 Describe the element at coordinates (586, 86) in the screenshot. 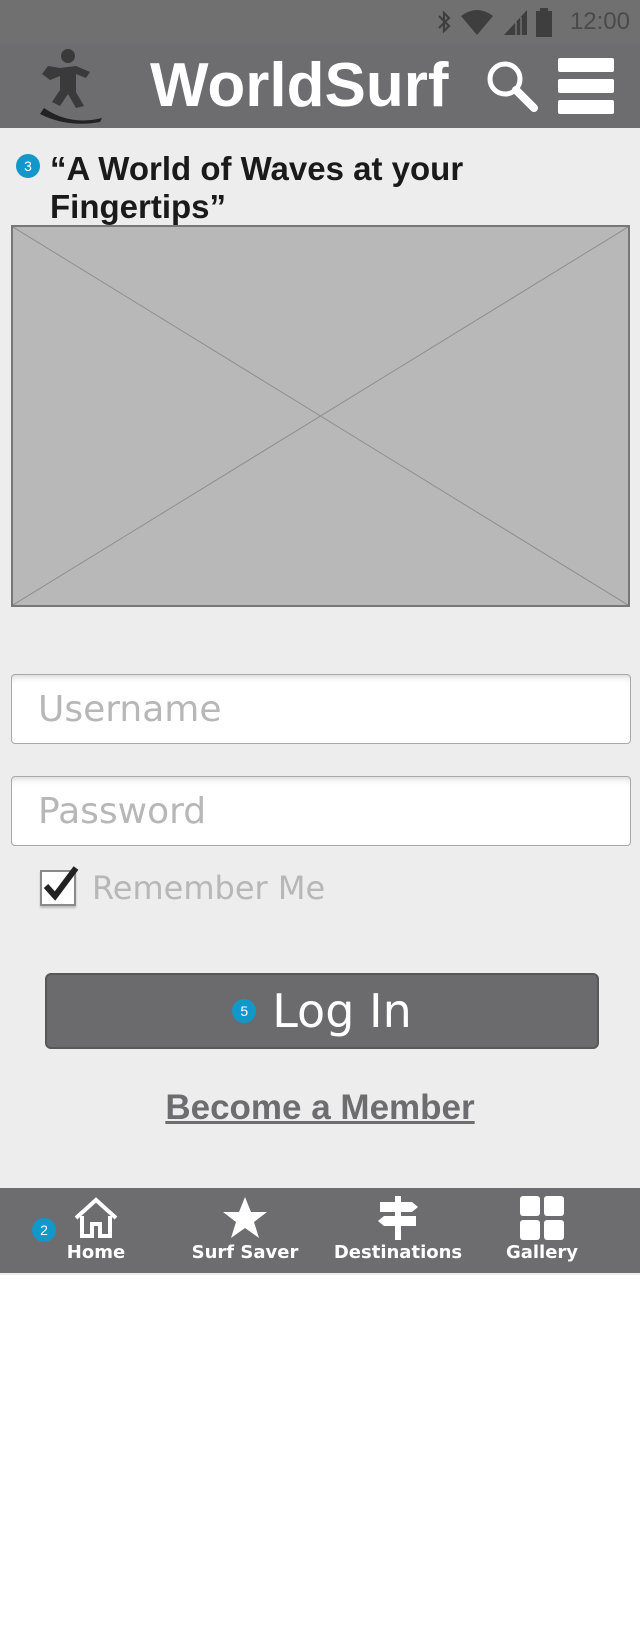

I see `hamburger-menu-icon` at that location.